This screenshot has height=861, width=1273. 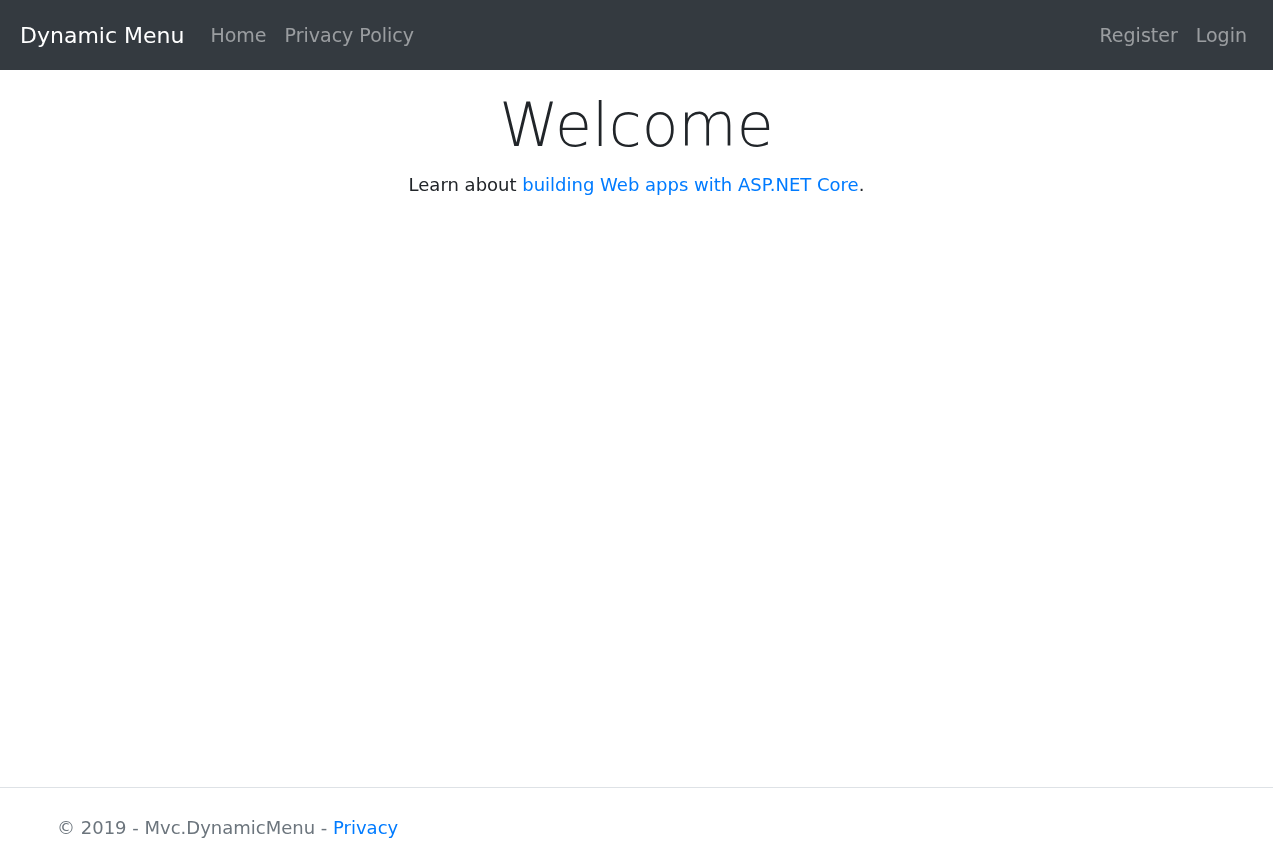 What do you see at coordinates (1138, 35) in the screenshot?
I see `nav-link: Register` at bounding box center [1138, 35].